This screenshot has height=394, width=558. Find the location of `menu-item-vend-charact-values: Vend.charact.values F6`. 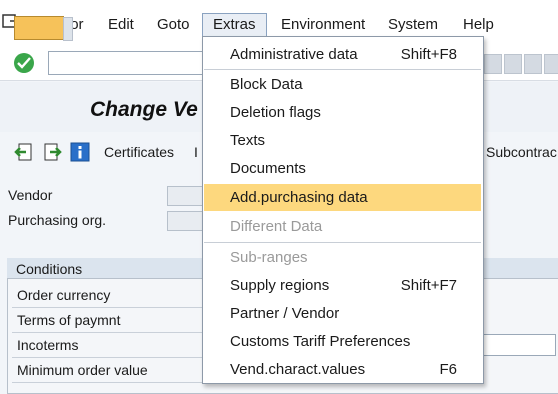

menu-item-vend-charact-values: Vend.charact.values F6 is located at coordinates (342, 369).